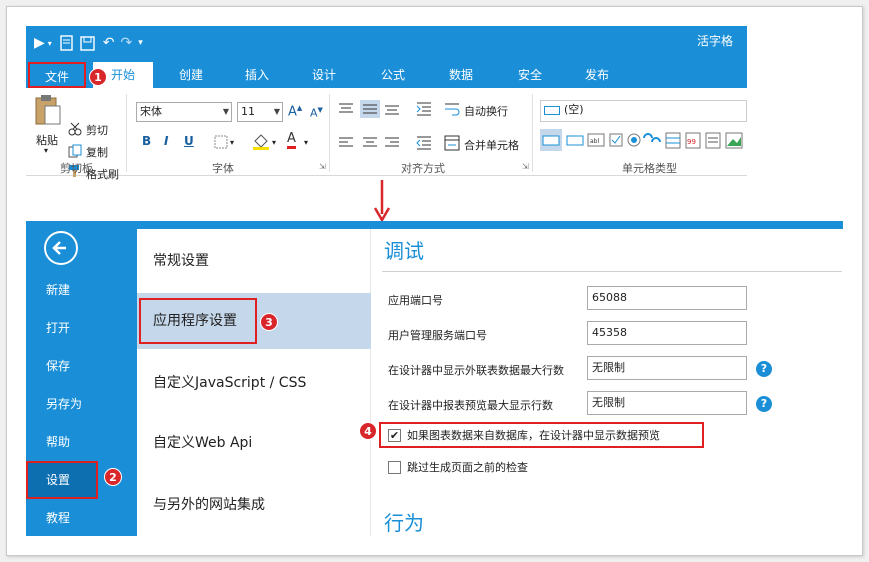 This screenshot has width=869, height=562. What do you see at coordinates (382, 201) in the screenshot?
I see `down-arrow-icon` at bounding box center [382, 201].